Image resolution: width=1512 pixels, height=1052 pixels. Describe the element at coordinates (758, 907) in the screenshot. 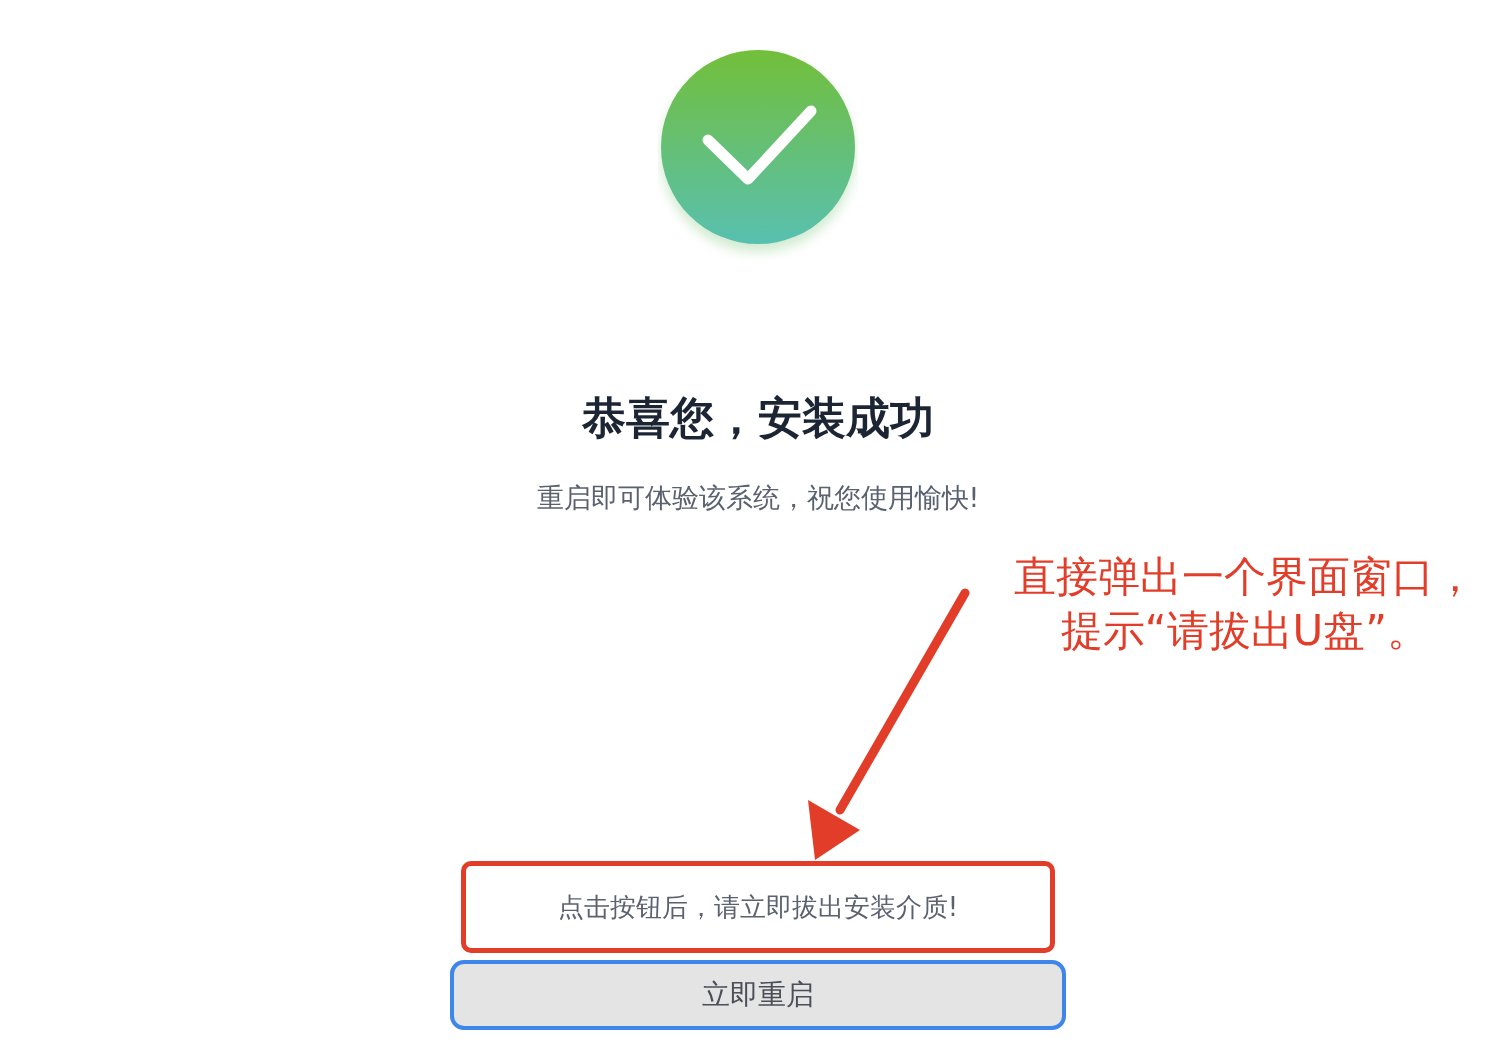

I see `notice-text: 点击按钮后，请立即拔出安装介质!` at that location.